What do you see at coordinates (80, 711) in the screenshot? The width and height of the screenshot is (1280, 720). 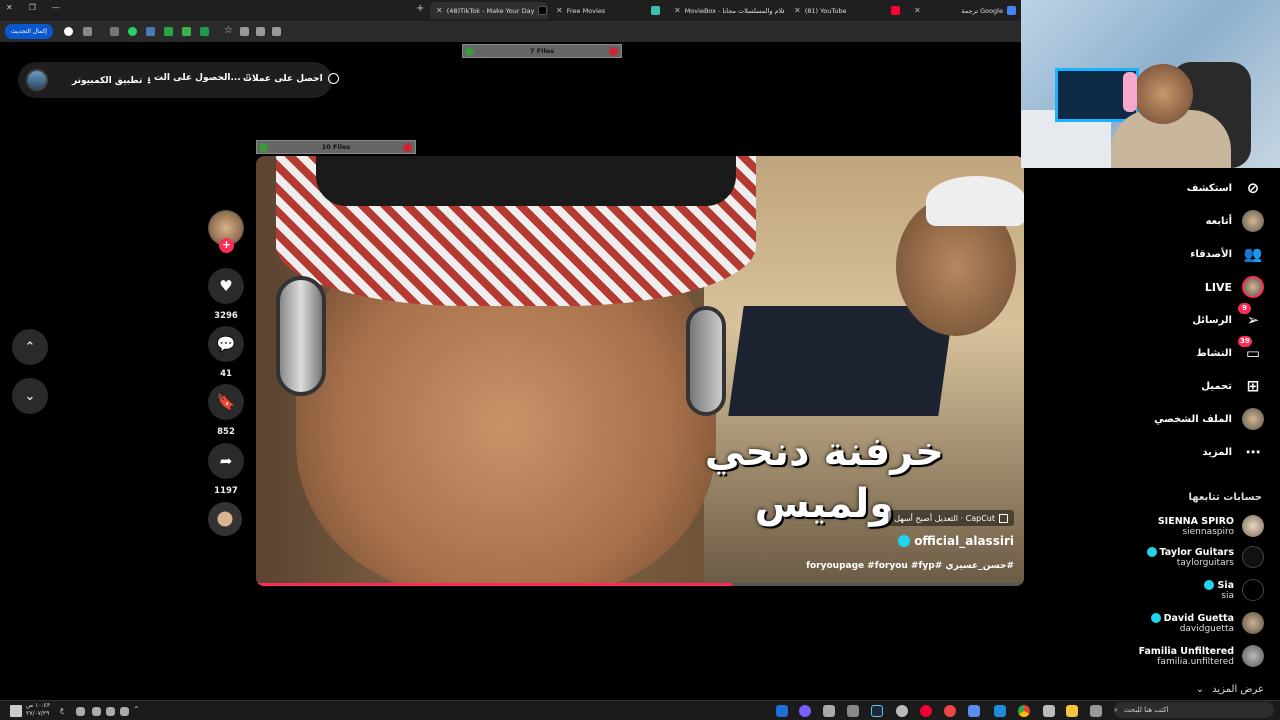 I see `tray-icon` at bounding box center [80, 711].